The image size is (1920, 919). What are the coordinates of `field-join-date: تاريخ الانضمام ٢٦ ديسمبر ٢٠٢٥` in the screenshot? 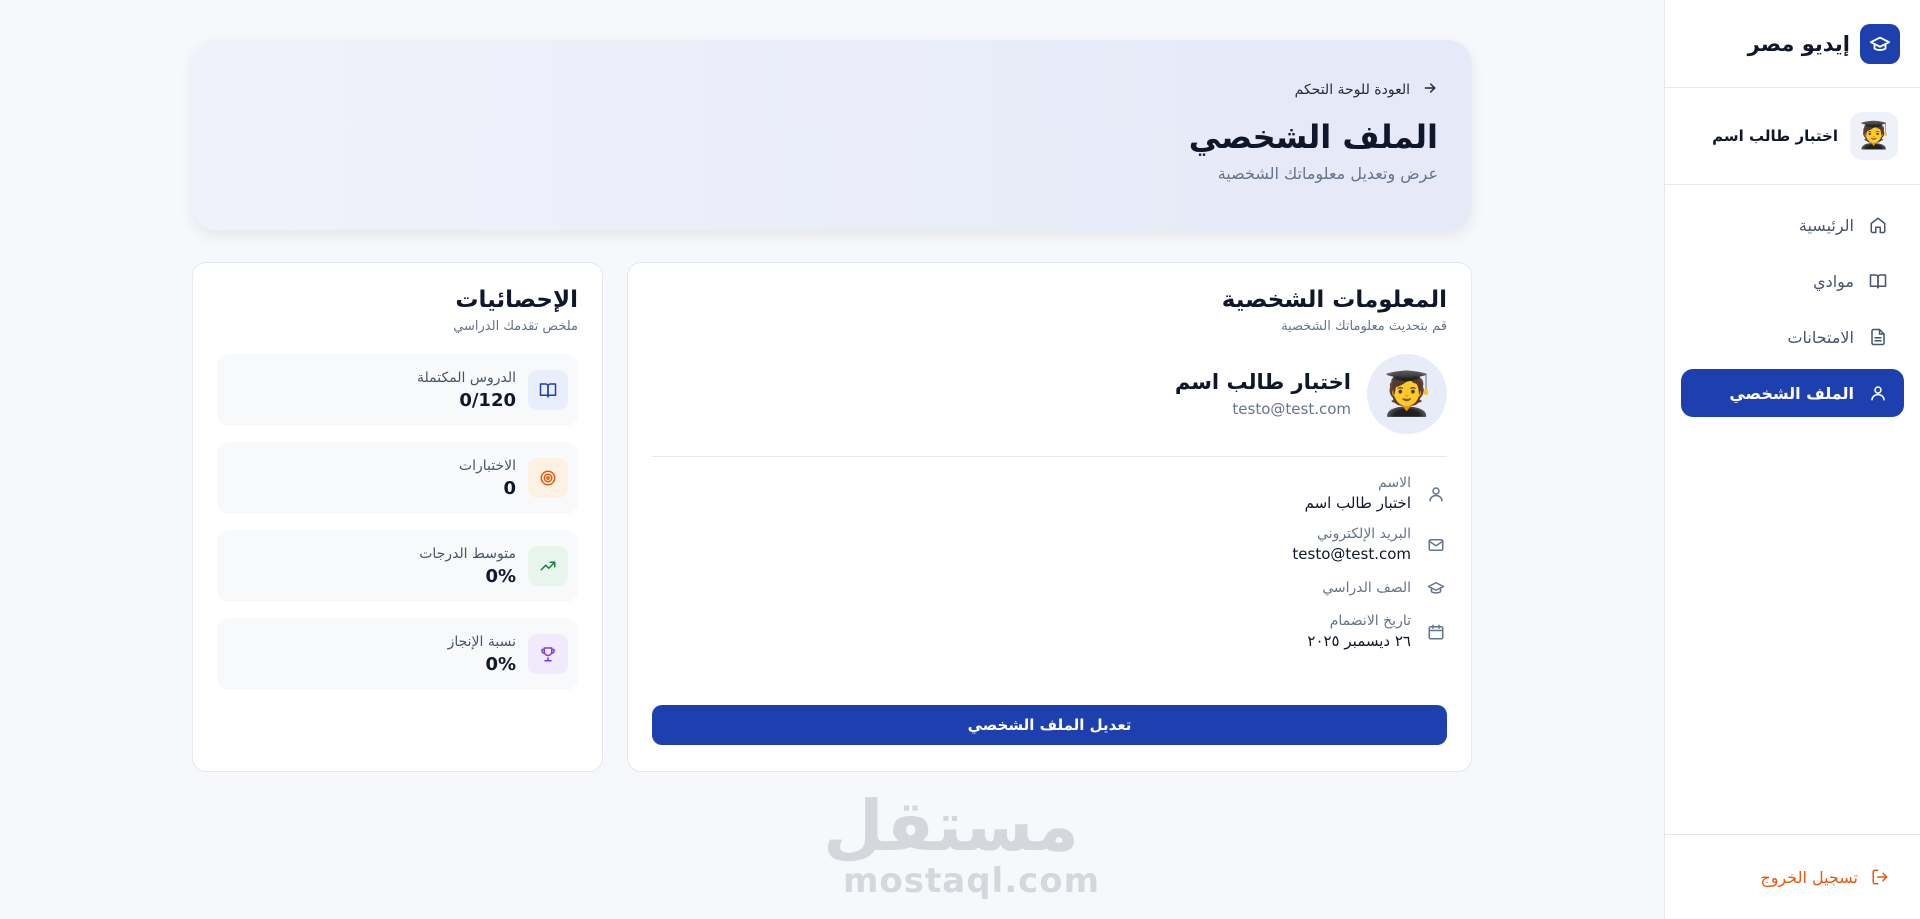 It's located at (1049, 631).